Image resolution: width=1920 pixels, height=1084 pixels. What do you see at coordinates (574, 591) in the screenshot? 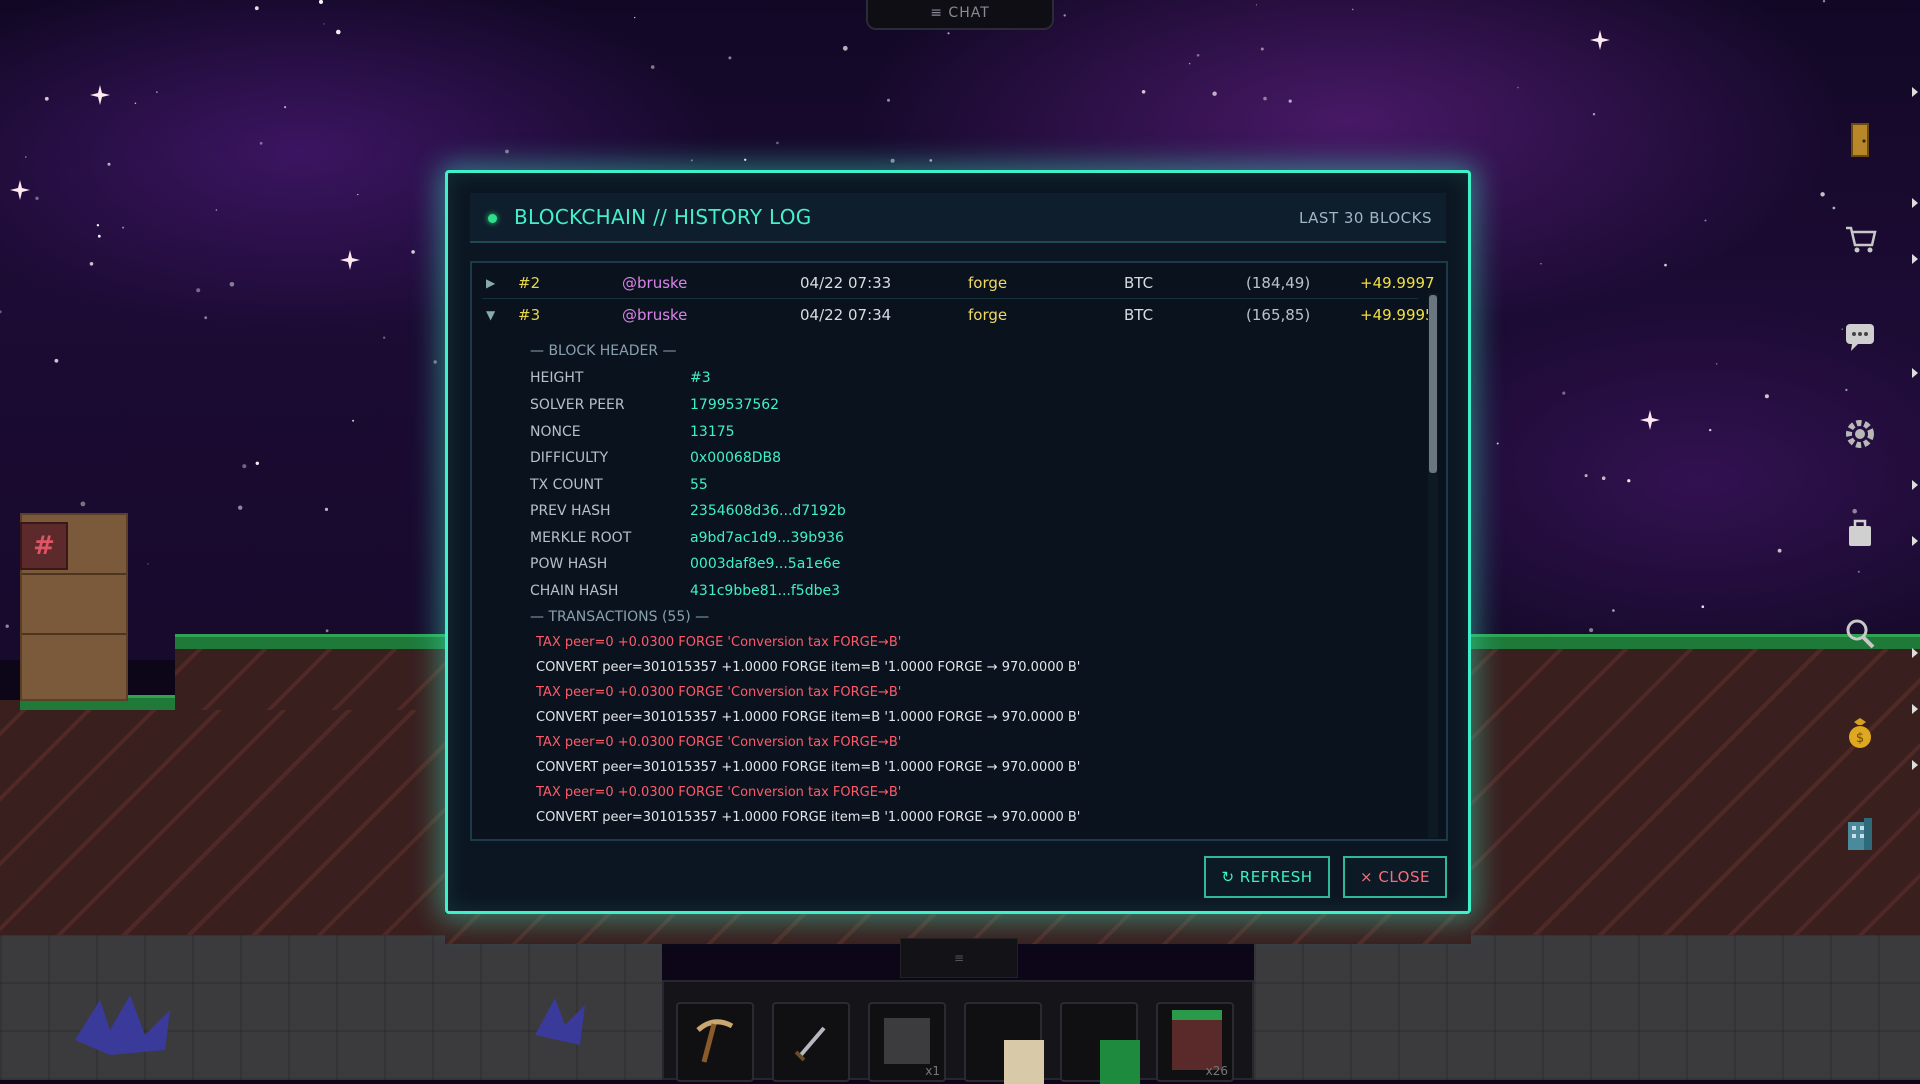
I see `field-label-chain-hash: CHAIN HASH` at bounding box center [574, 591].